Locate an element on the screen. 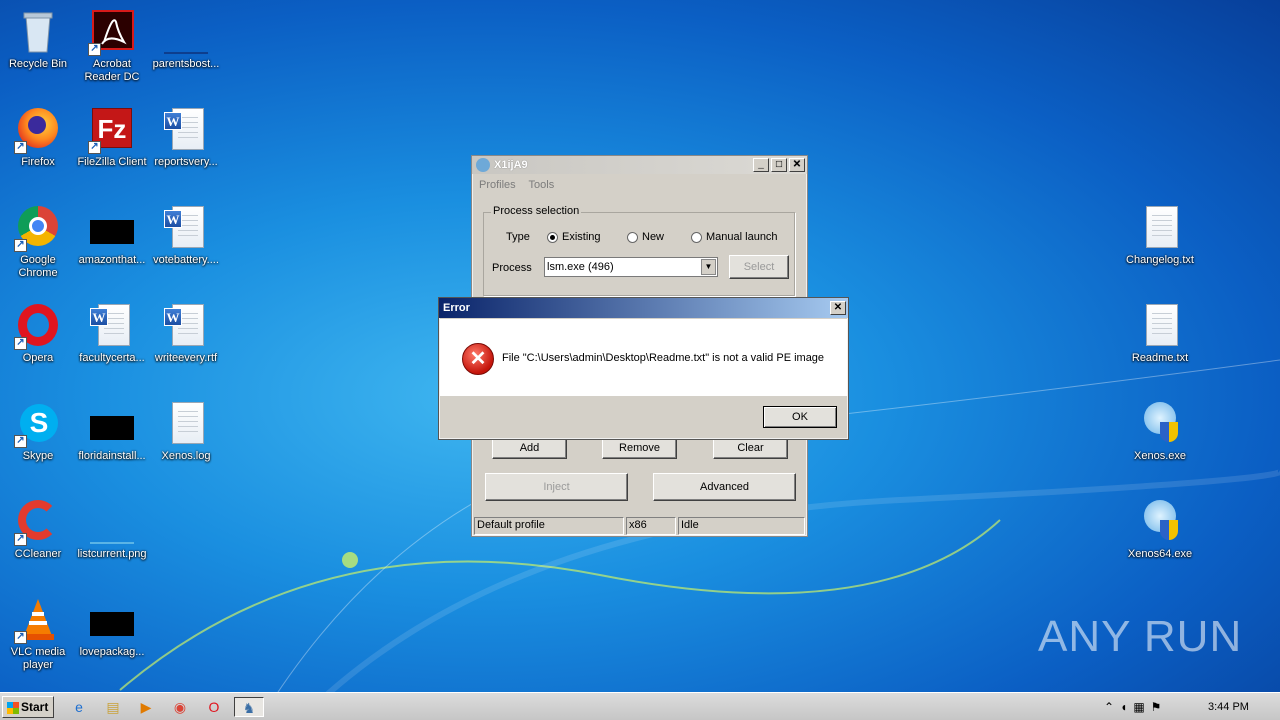 Image resolution: width=1280 pixels, height=720 pixels. desktop-icon-xenos64-exe: Xenos64.exe is located at coordinates (1160, 539).